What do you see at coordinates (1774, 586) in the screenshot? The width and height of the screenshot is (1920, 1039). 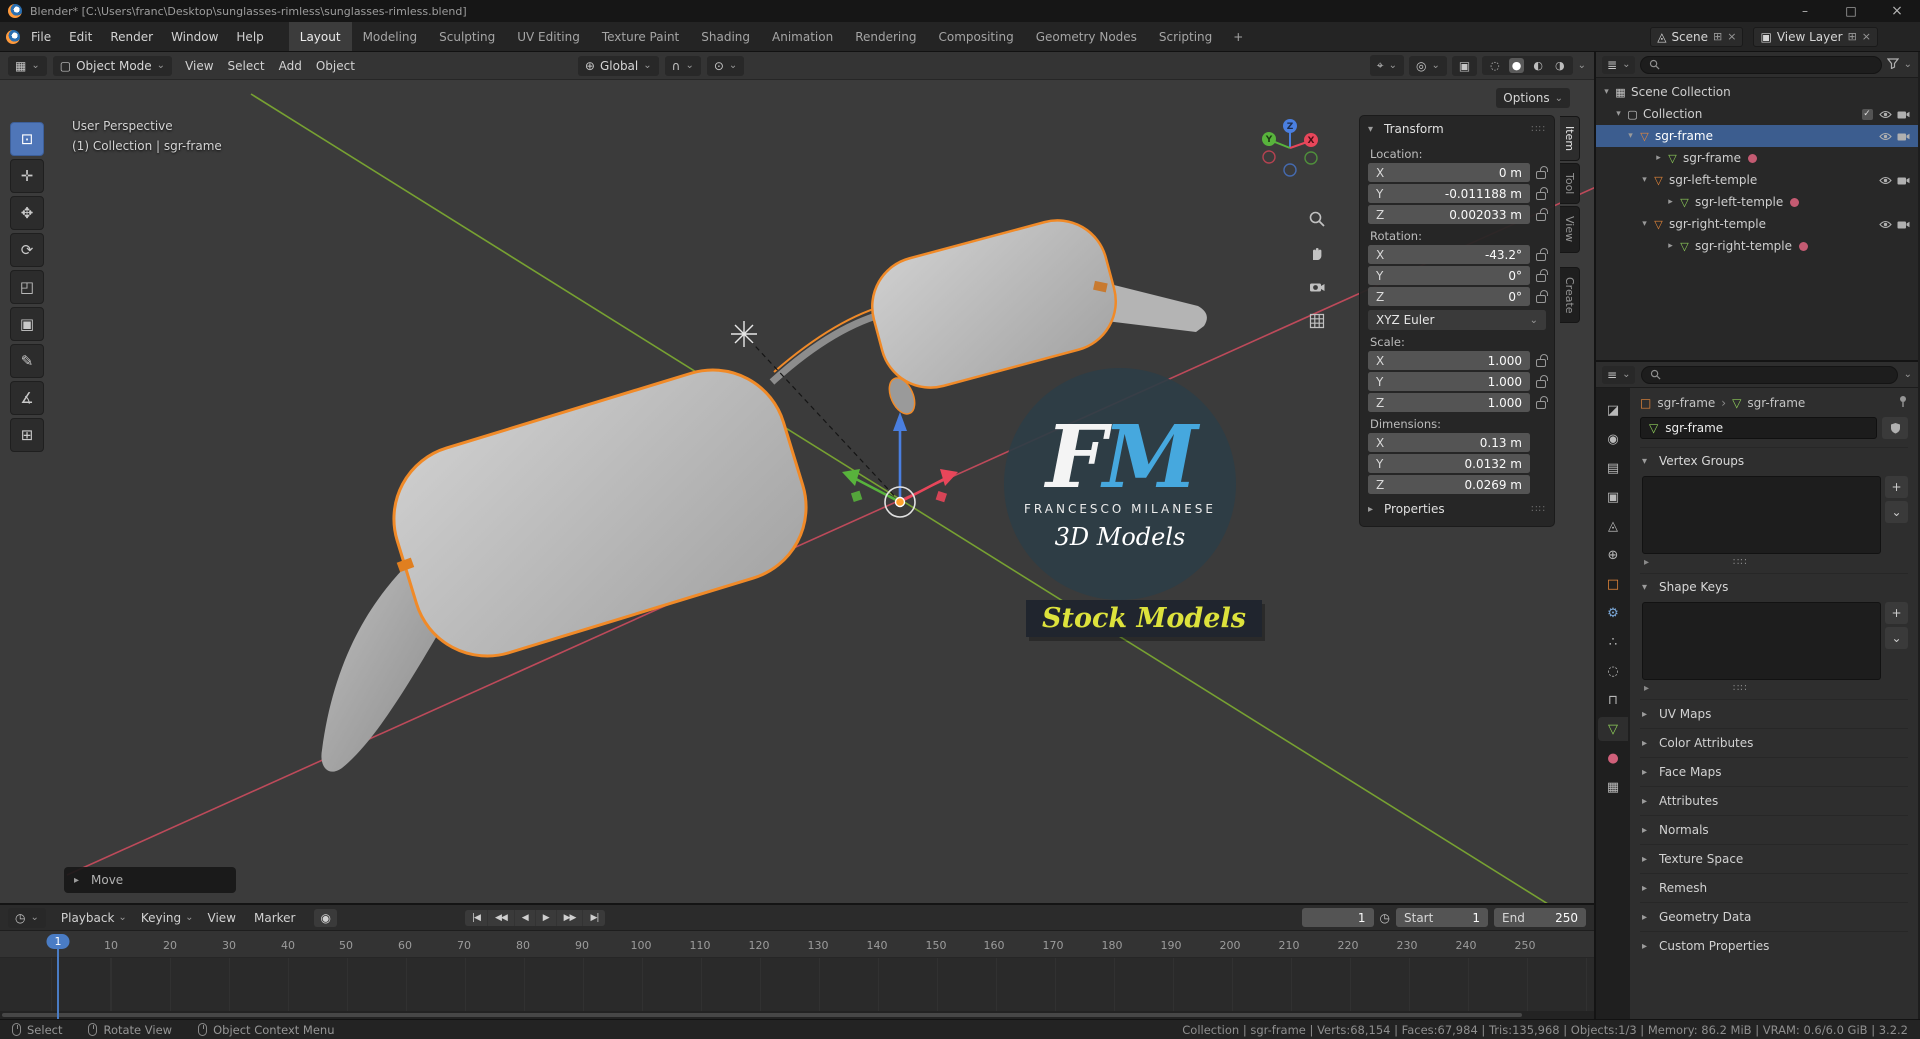 I see `shape-keys-header: ▾ Shape Keys` at bounding box center [1774, 586].